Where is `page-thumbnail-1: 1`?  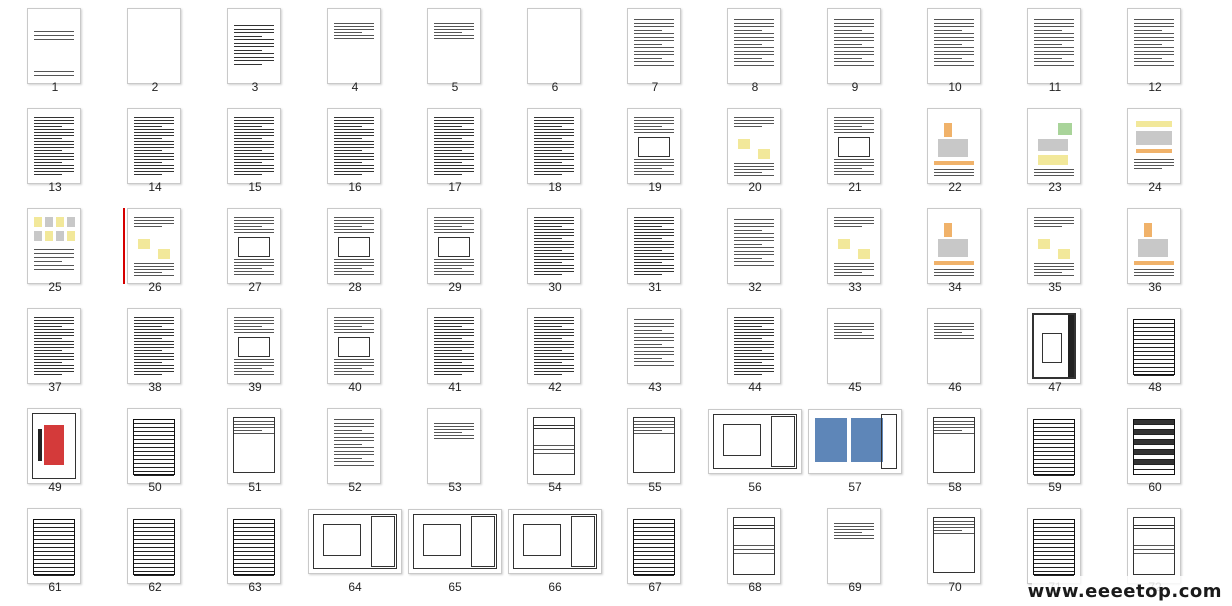 page-thumbnail-1: 1 is located at coordinates (55, 50).